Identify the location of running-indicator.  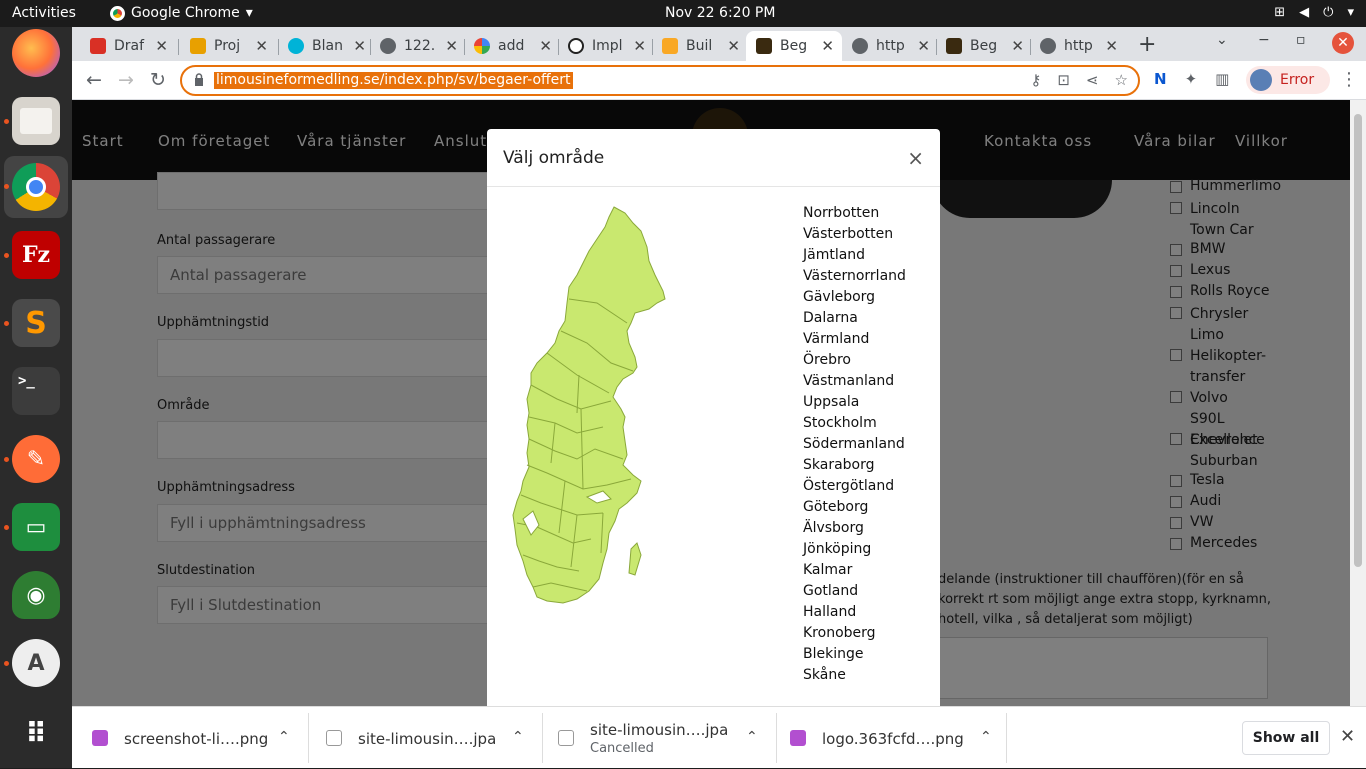
(6, 323).